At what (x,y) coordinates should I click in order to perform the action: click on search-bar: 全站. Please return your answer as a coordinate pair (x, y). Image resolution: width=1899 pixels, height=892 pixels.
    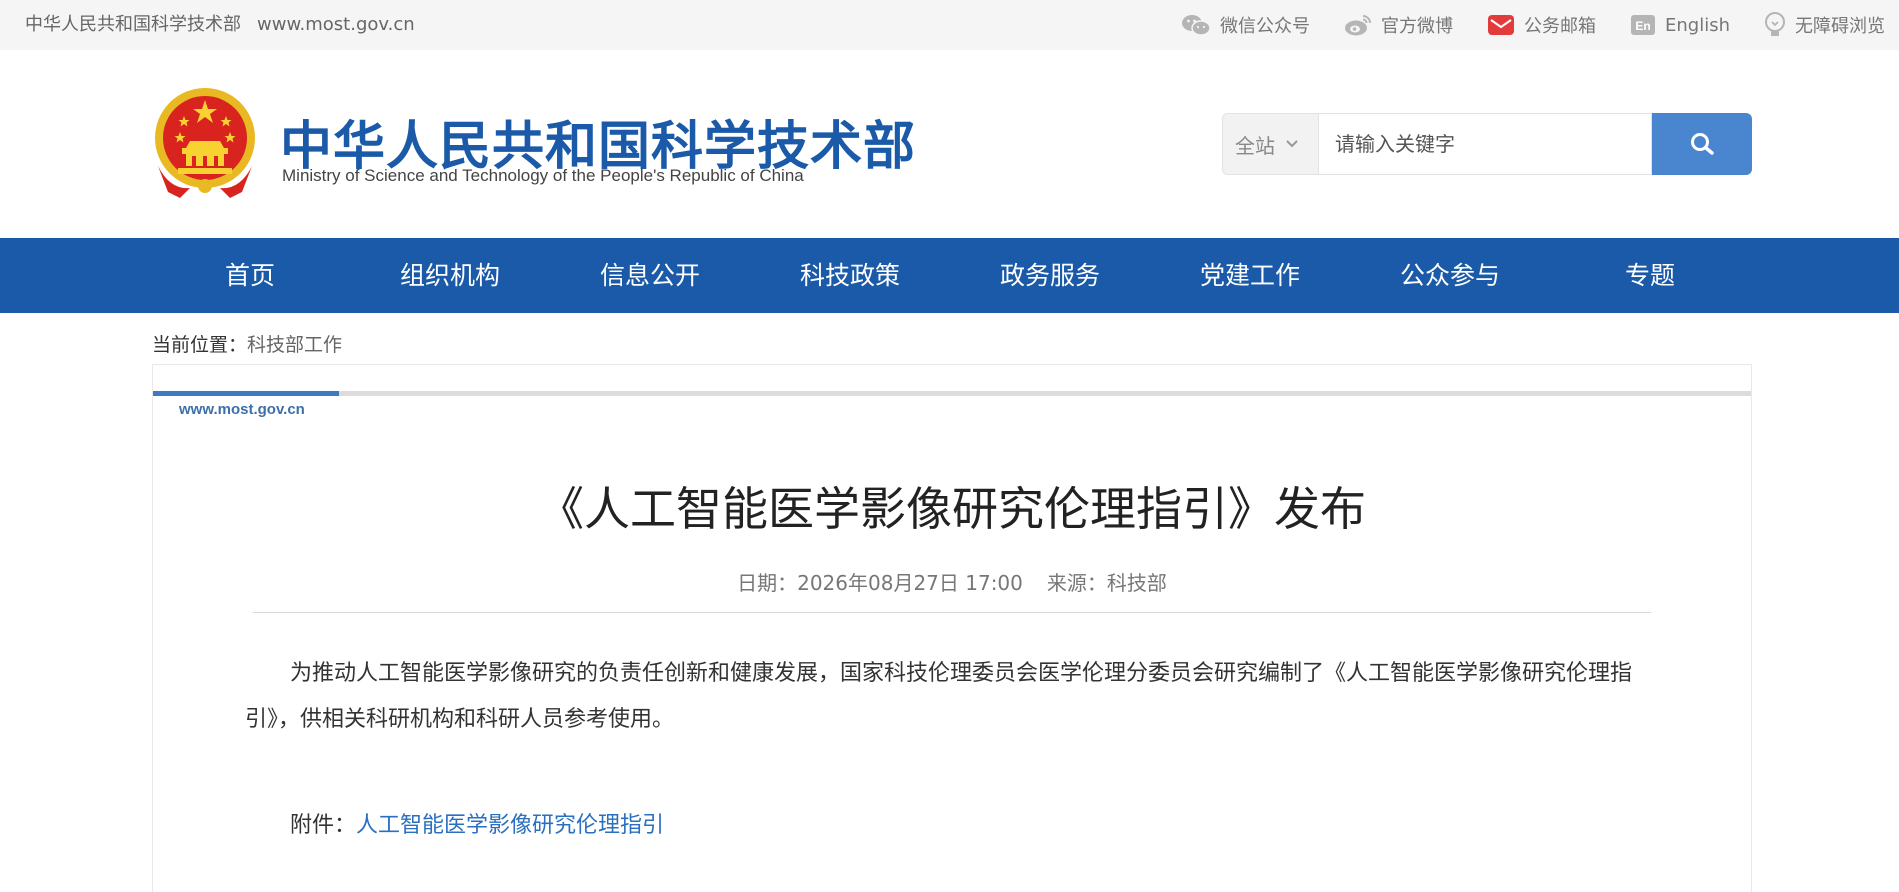
    Looking at the image, I should click on (1487, 144).